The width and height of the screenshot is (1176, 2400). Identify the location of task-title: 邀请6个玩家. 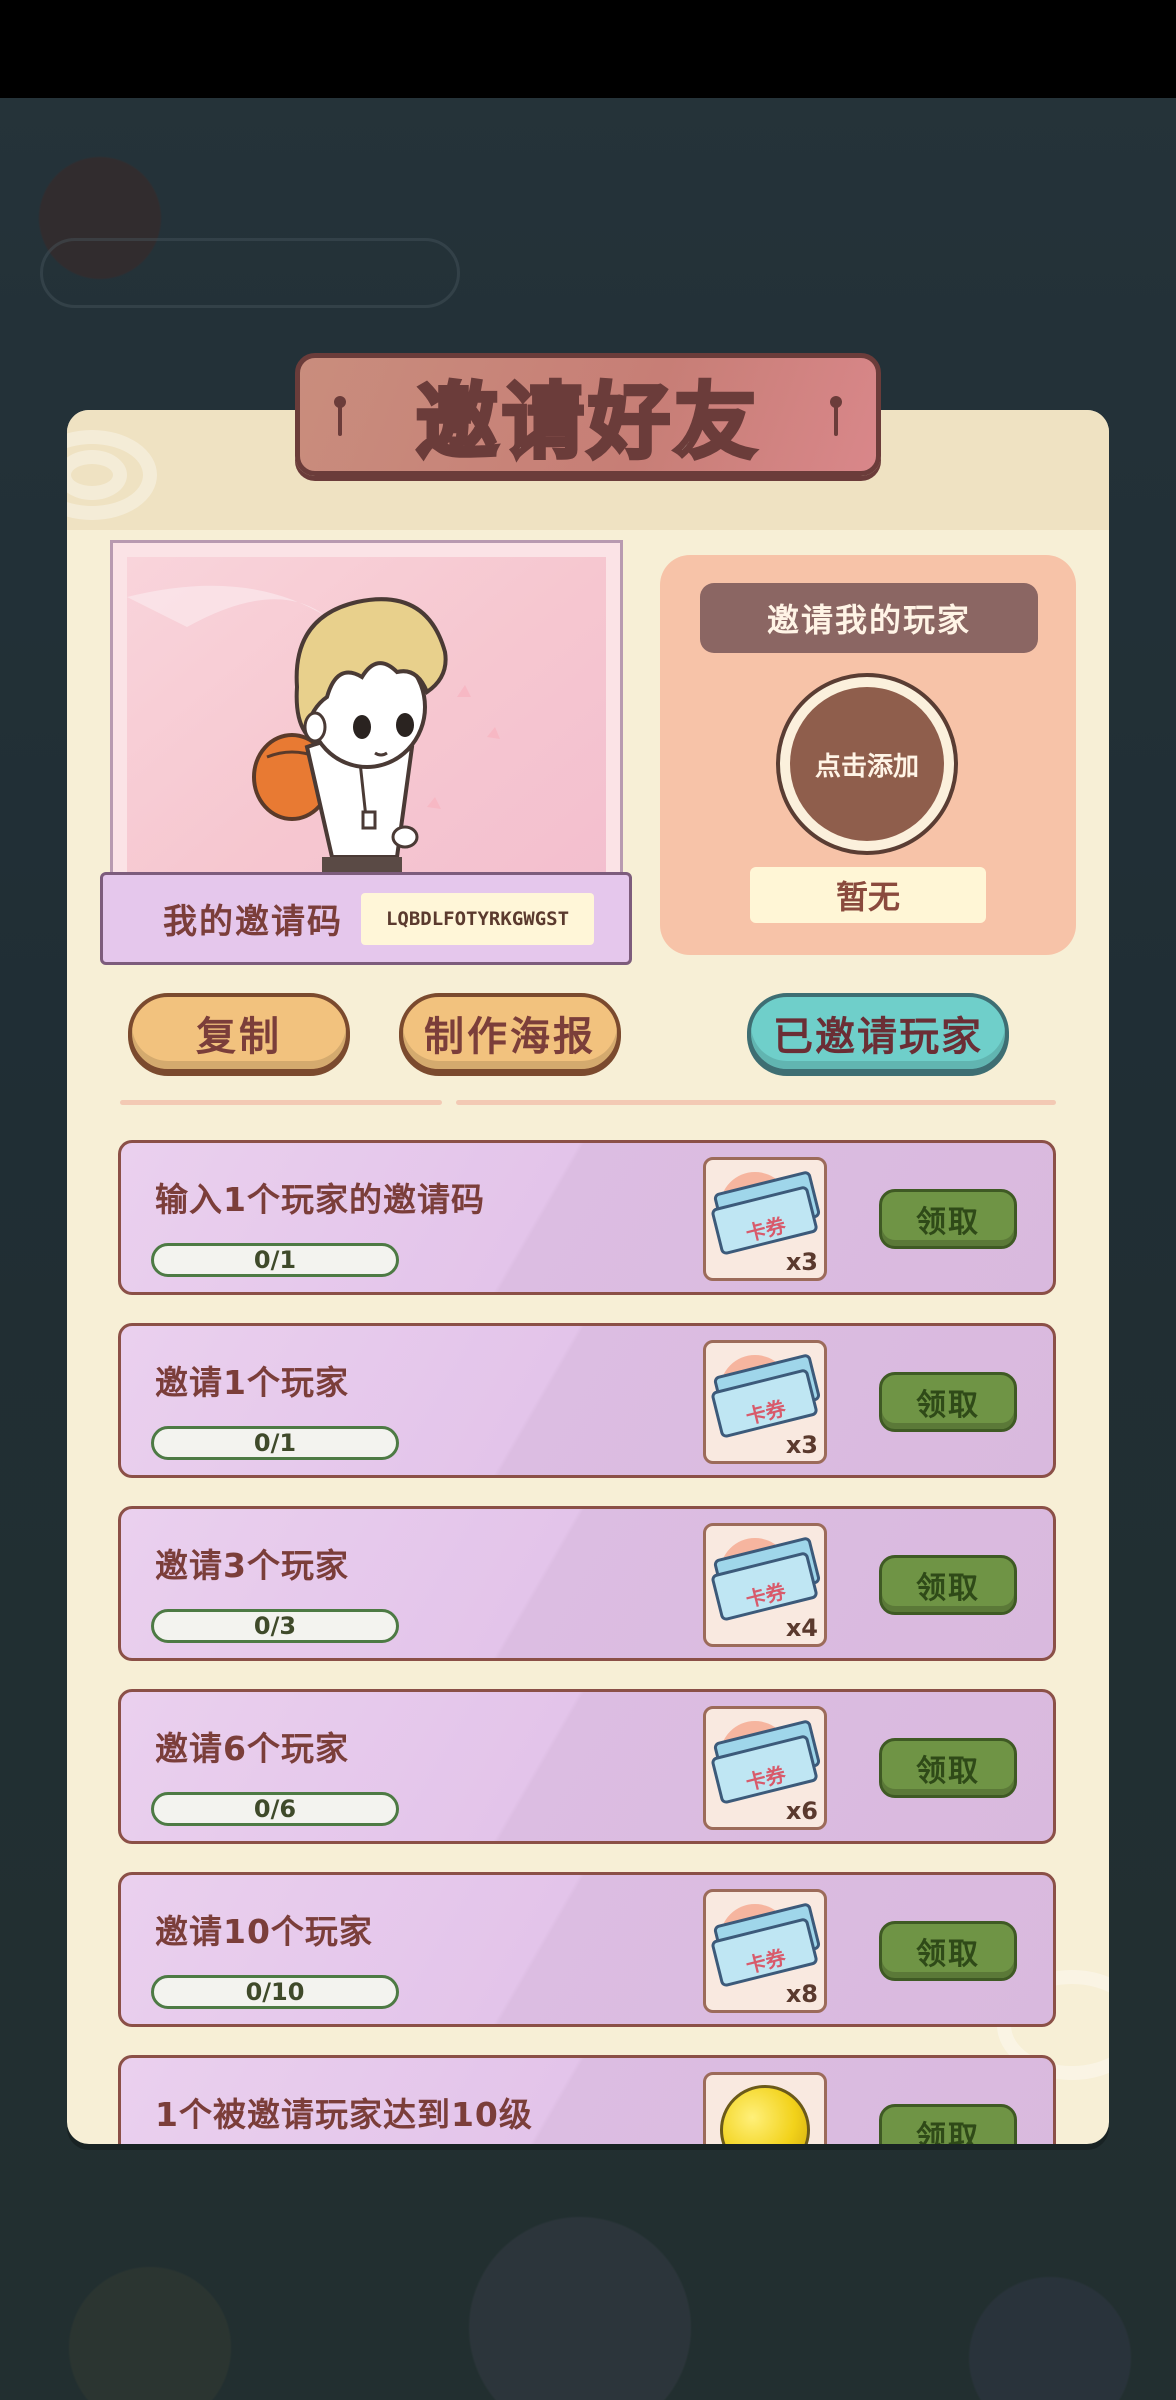
(252, 1748).